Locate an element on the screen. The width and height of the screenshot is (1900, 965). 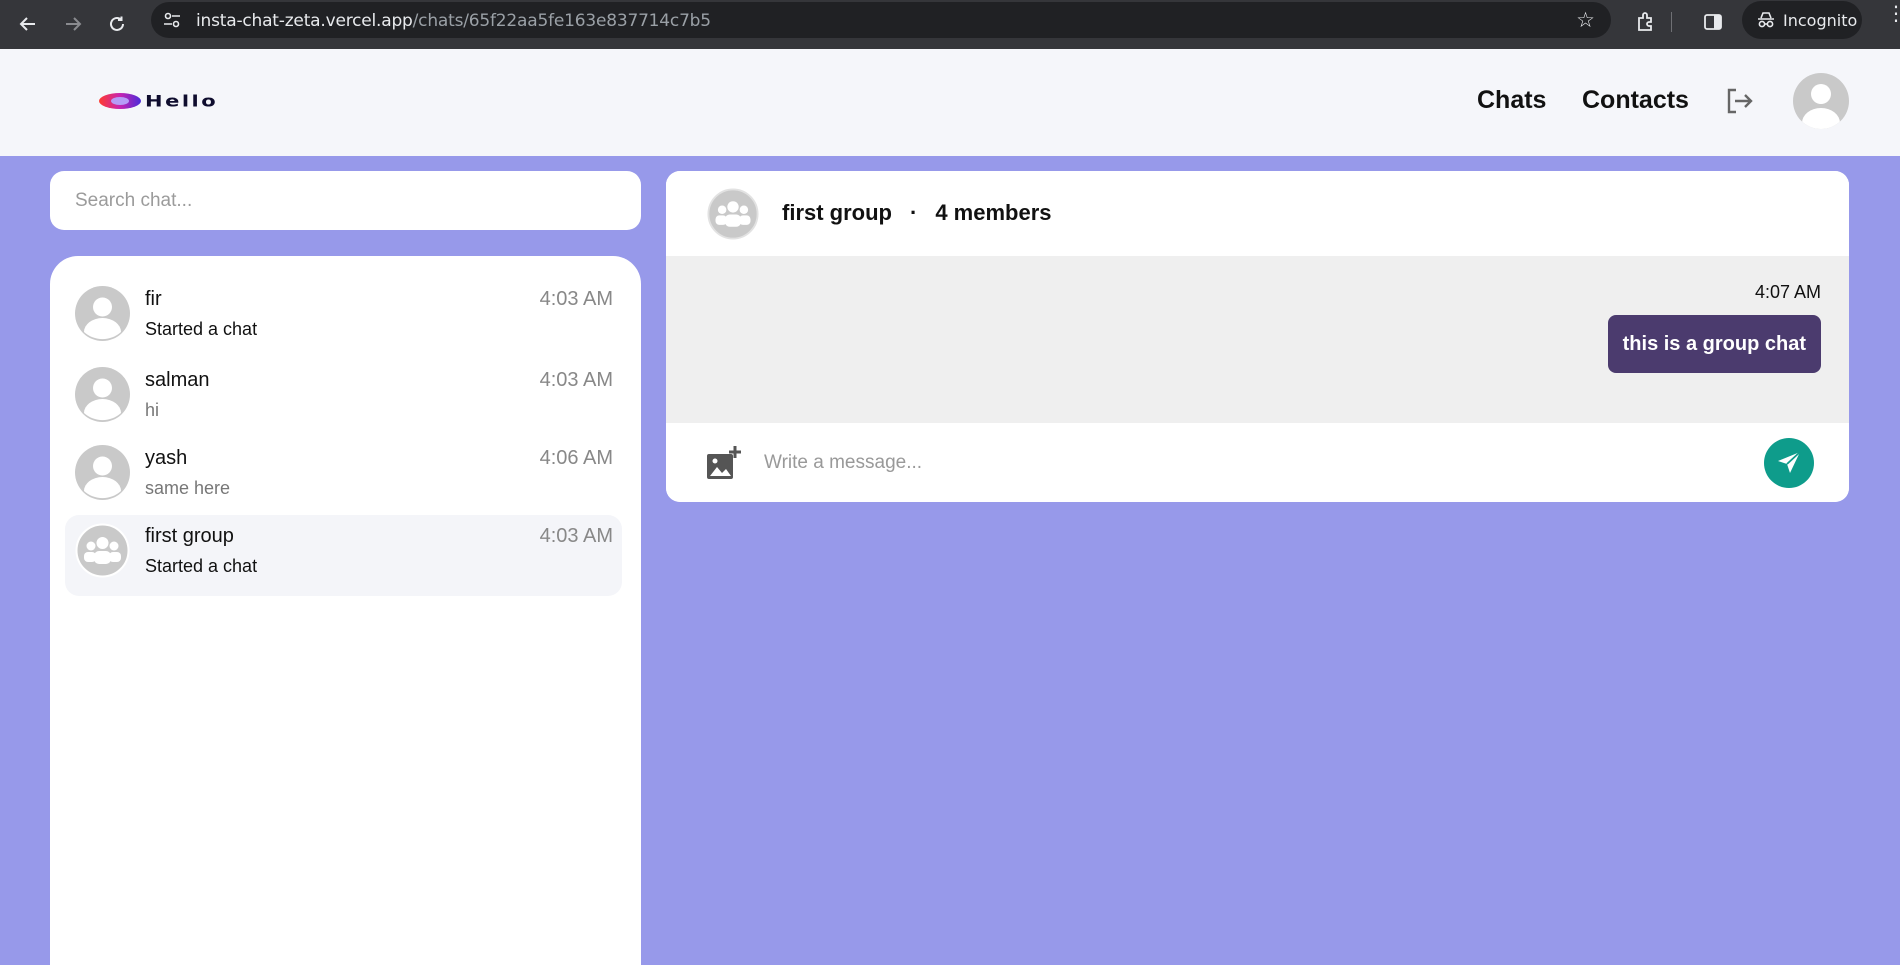
chat-last-message: same here is located at coordinates (188, 488).